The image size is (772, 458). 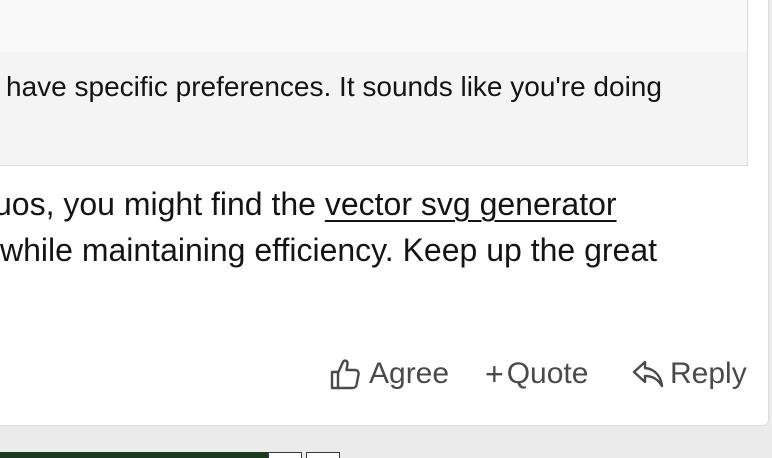 What do you see at coordinates (373, 26) in the screenshot?
I see `quote-header-area` at bounding box center [373, 26].